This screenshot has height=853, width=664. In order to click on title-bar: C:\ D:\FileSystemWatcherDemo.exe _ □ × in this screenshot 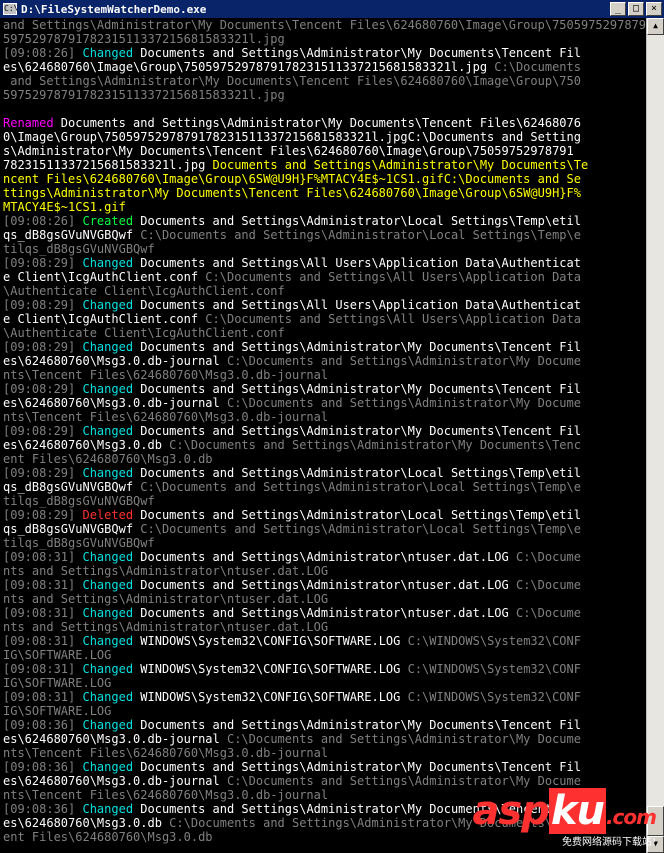, I will do `click(332, 9)`.